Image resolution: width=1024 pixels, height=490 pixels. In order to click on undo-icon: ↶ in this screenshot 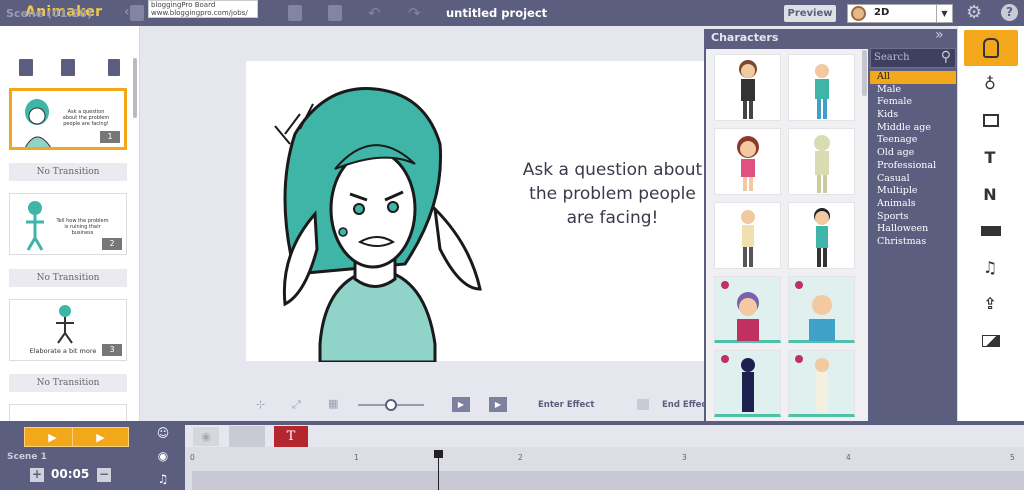, I will do `click(374, 13)`.